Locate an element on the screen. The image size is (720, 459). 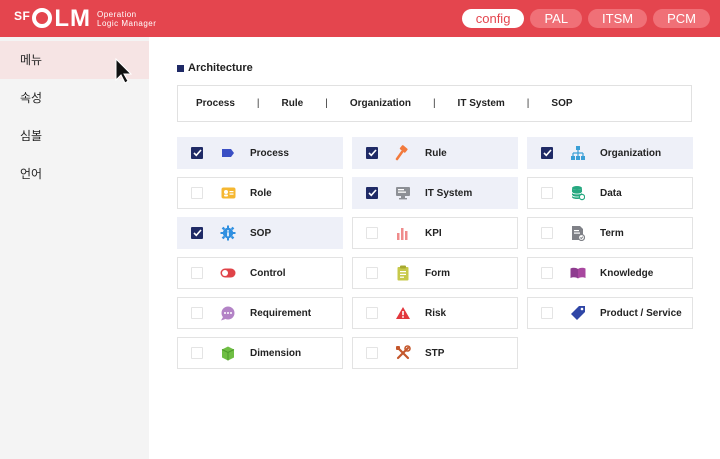
card-label: Risk is located at coordinates (436, 313).